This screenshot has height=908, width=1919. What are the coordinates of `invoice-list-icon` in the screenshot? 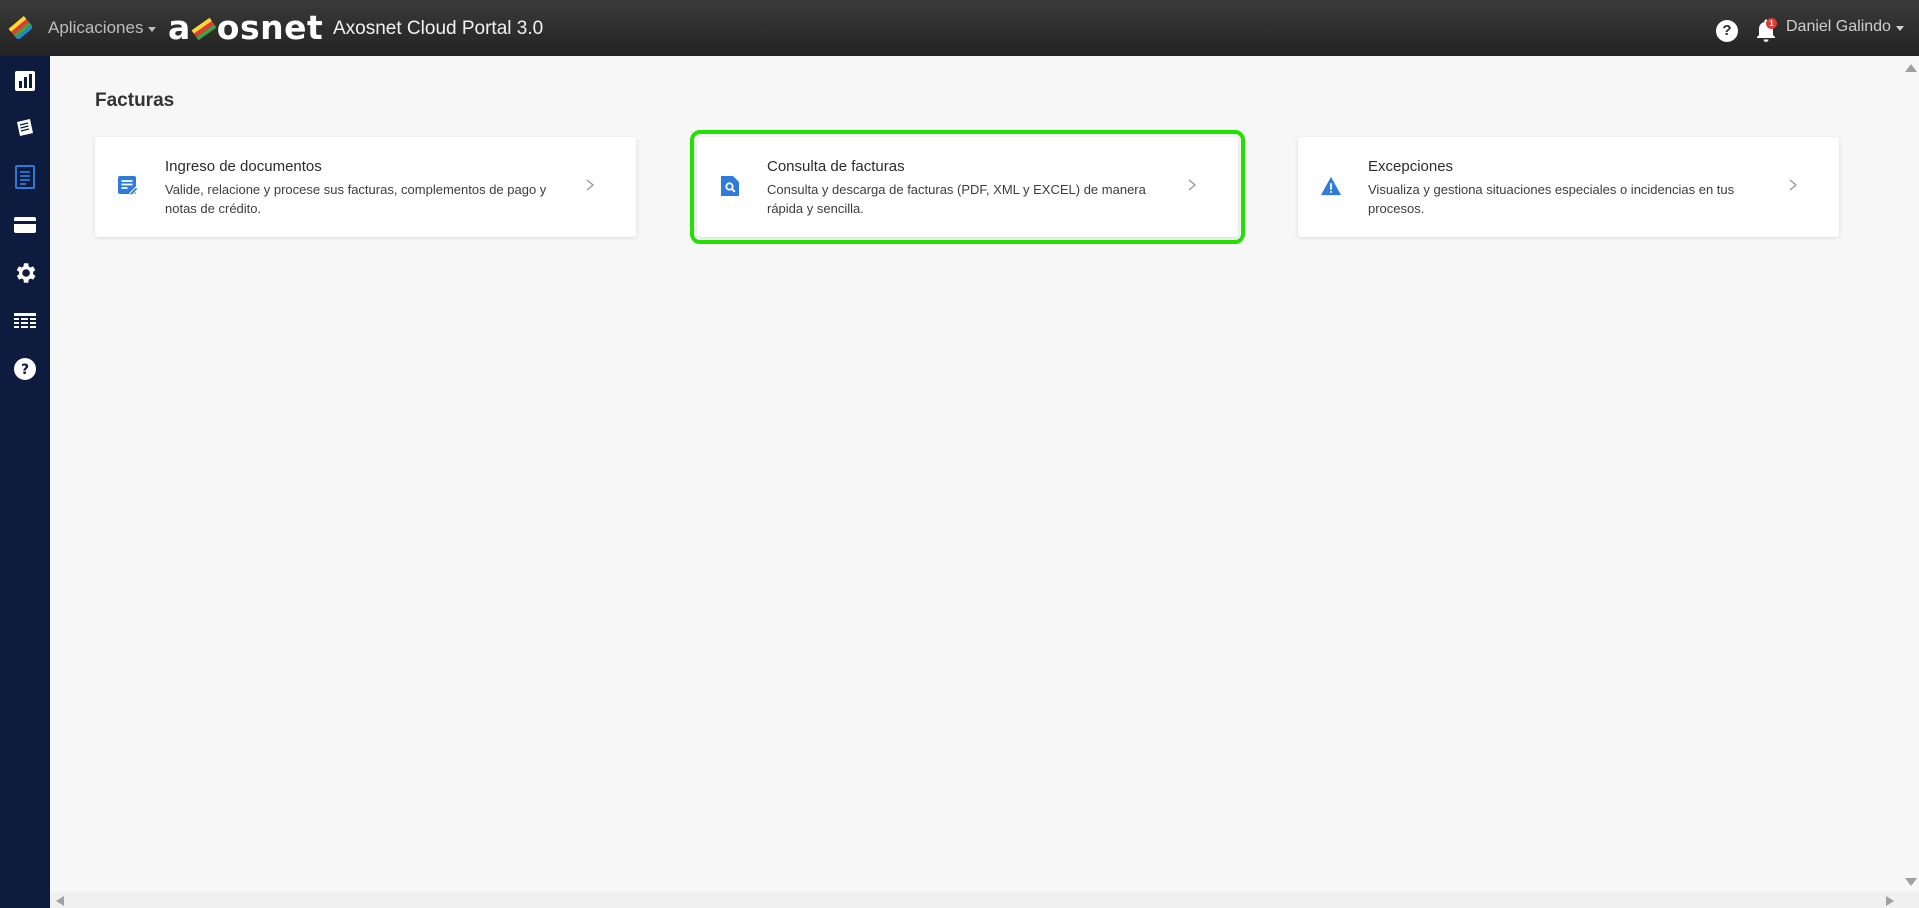 It's located at (25, 177).